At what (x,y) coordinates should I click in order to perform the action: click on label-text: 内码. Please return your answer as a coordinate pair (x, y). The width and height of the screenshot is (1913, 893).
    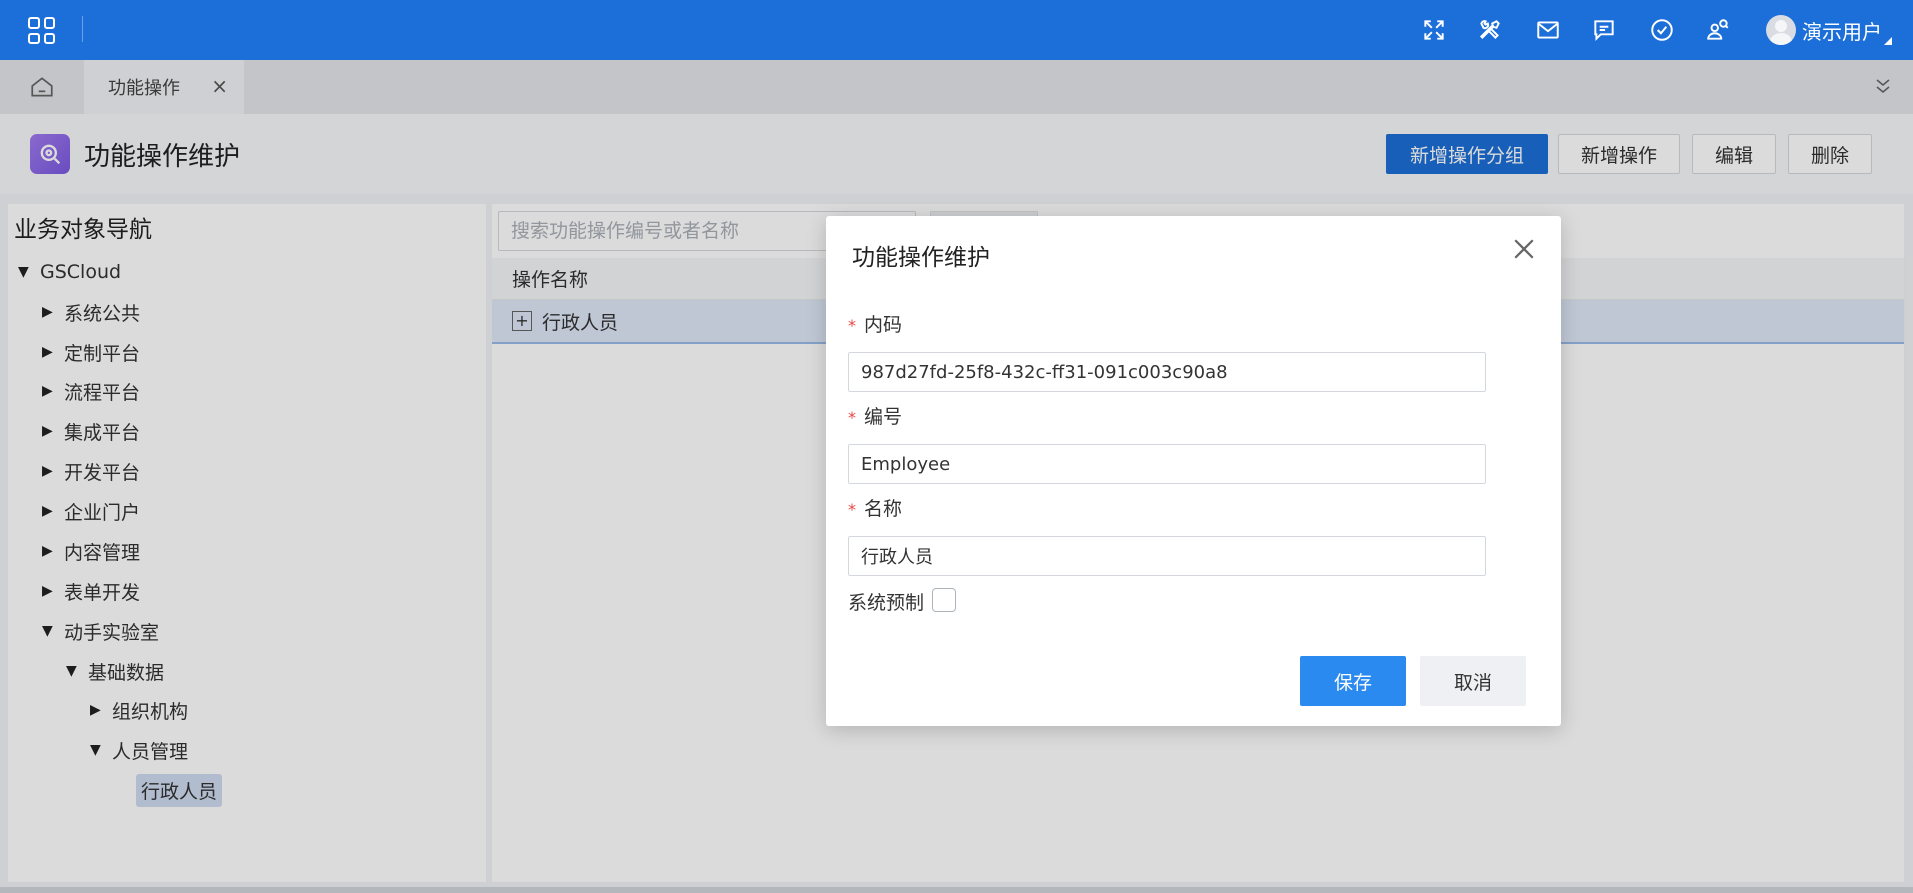
    Looking at the image, I should click on (883, 325).